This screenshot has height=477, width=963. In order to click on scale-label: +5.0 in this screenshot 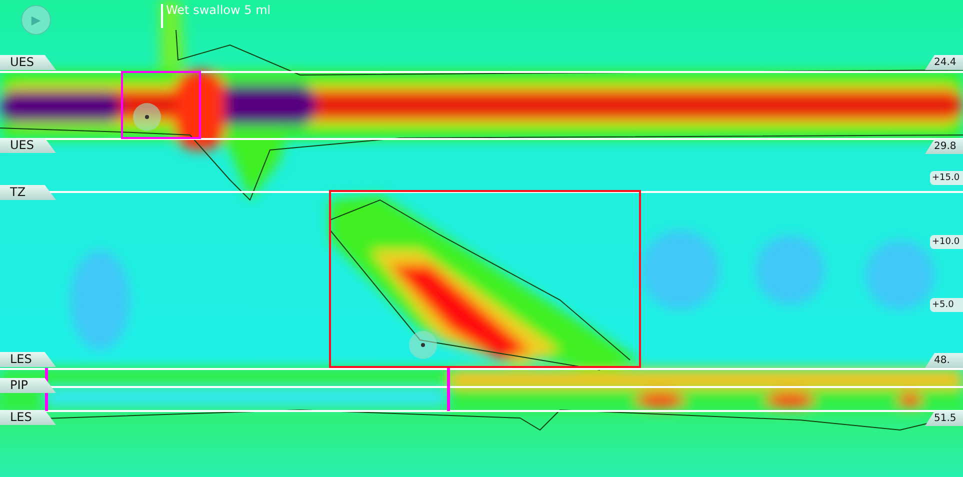, I will do `click(946, 305)`.